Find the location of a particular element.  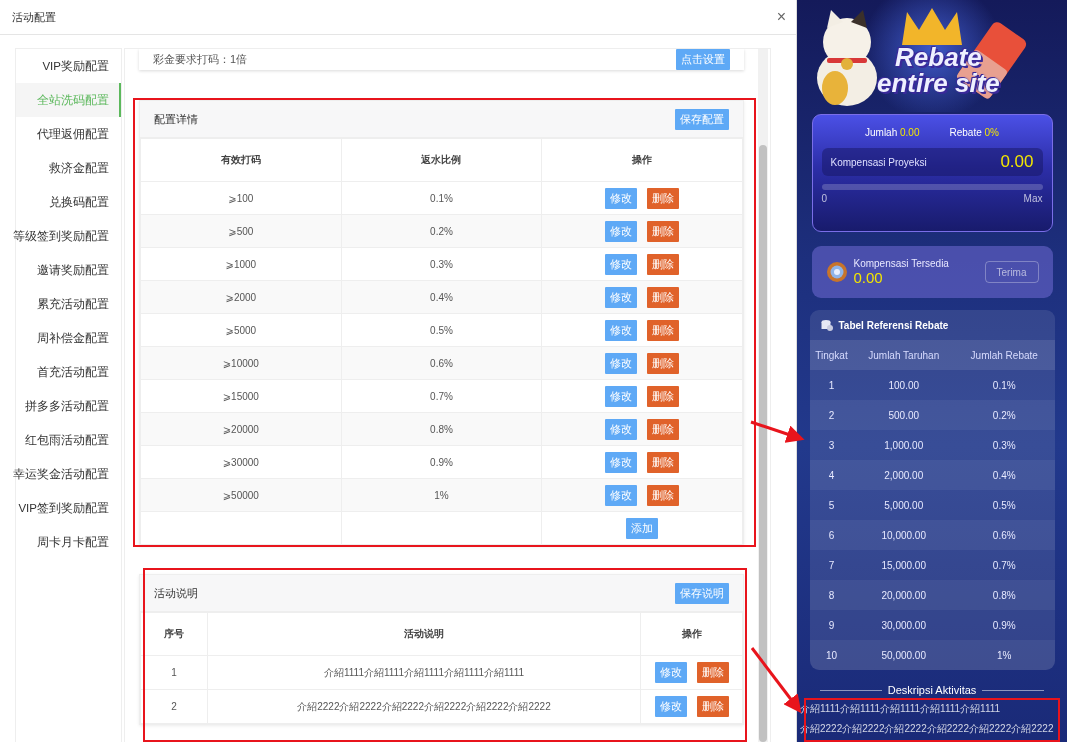

sidebar-item: 周卡月卡配置 is located at coordinates (68, 542).